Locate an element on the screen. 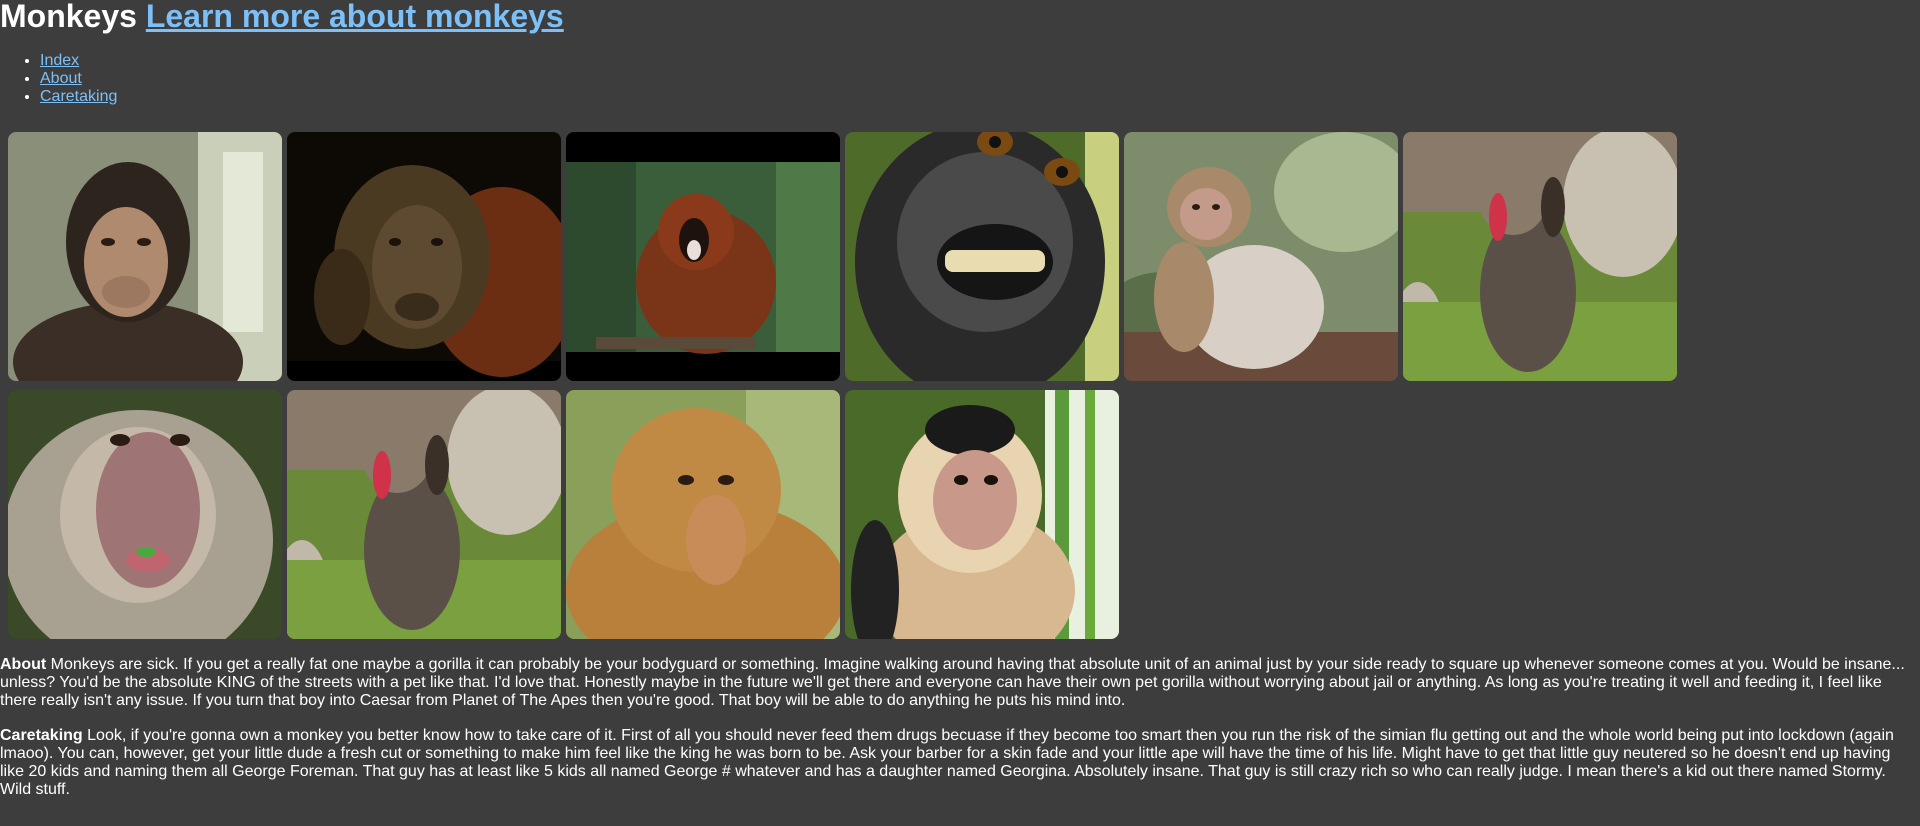 The width and height of the screenshot is (1920, 826). rhesus-macaque-image is located at coordinates (145, 514).